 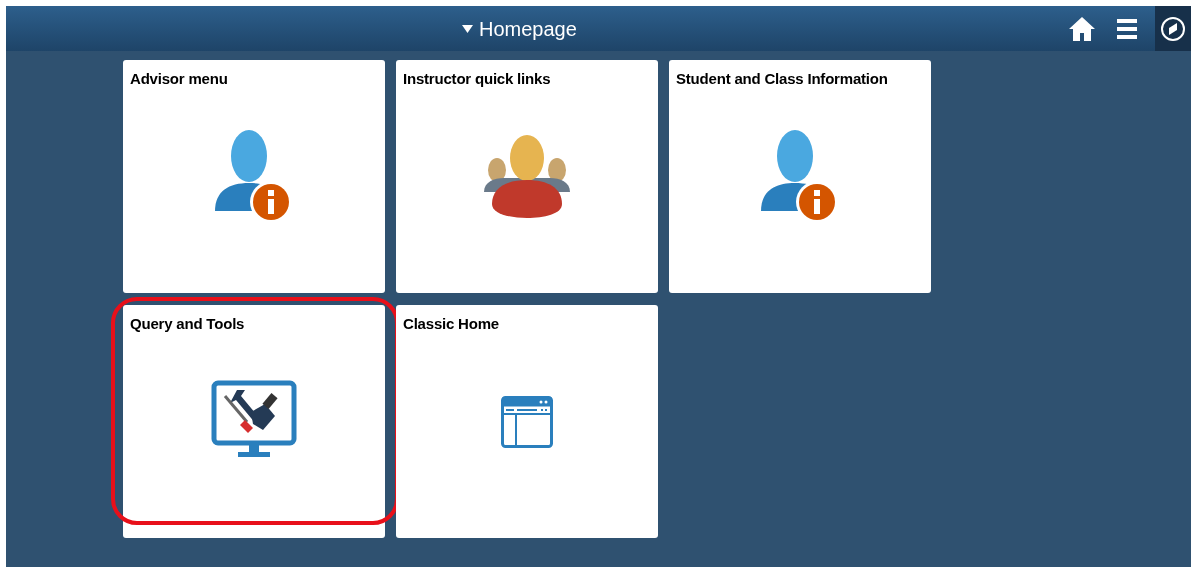 I want to click on tile: Query and Tools, so click(x=254, y=421).